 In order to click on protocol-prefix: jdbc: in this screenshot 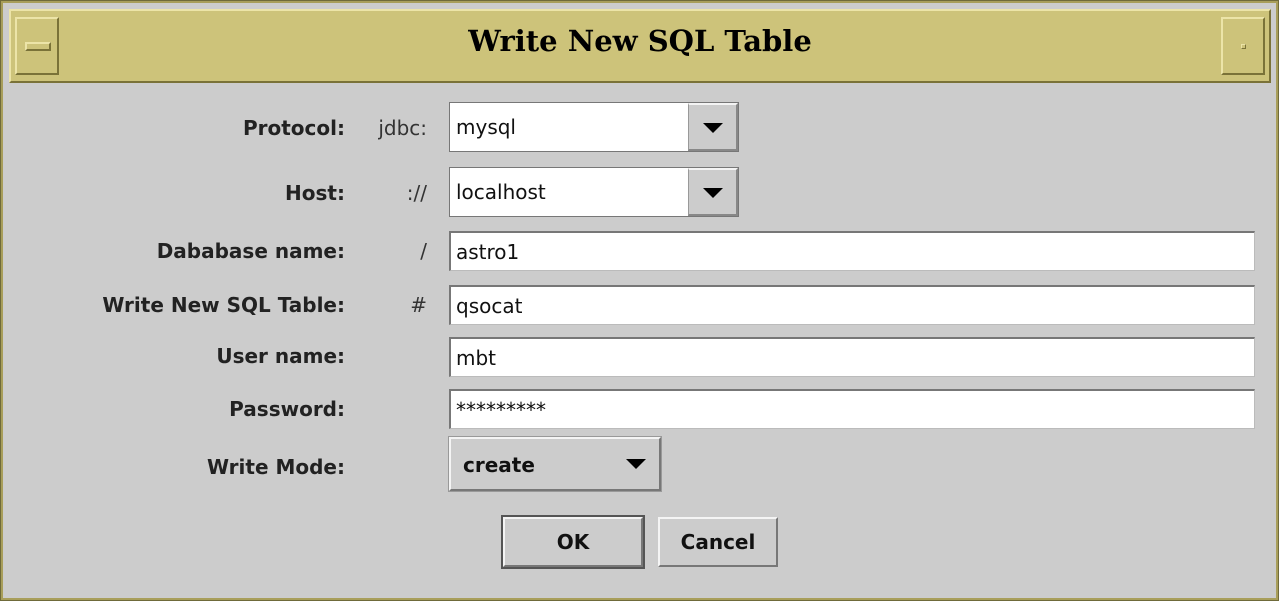, I will do `click(402, 128)`.